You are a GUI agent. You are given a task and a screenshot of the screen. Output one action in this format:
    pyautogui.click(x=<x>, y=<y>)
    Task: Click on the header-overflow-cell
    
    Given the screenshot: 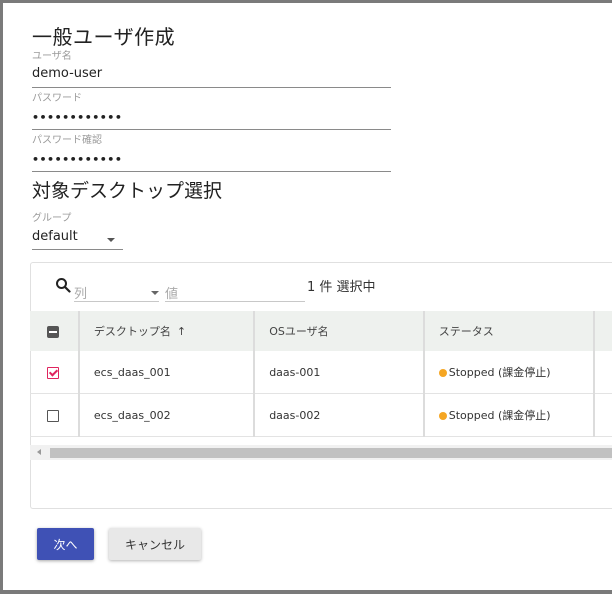 What is the action you would take?
    pyautogui.click(x=602, y=331)
    